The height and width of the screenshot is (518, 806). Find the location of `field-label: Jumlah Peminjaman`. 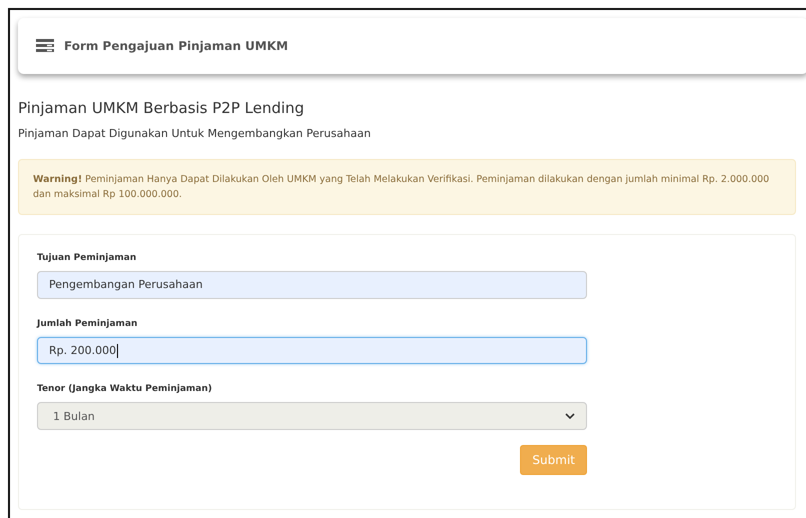

field-label: Jumlah Peminjaman is located at coordinates (87, 323).